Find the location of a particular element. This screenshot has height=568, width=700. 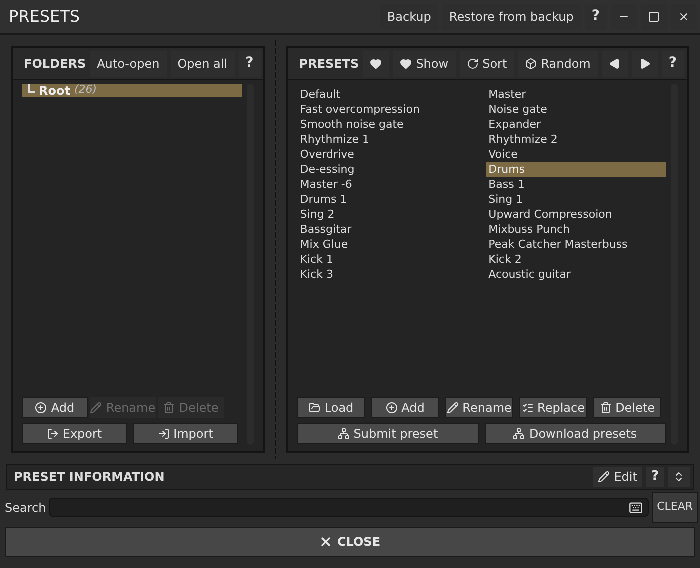

right-triangle-icon is located at coordinates (644, 64).